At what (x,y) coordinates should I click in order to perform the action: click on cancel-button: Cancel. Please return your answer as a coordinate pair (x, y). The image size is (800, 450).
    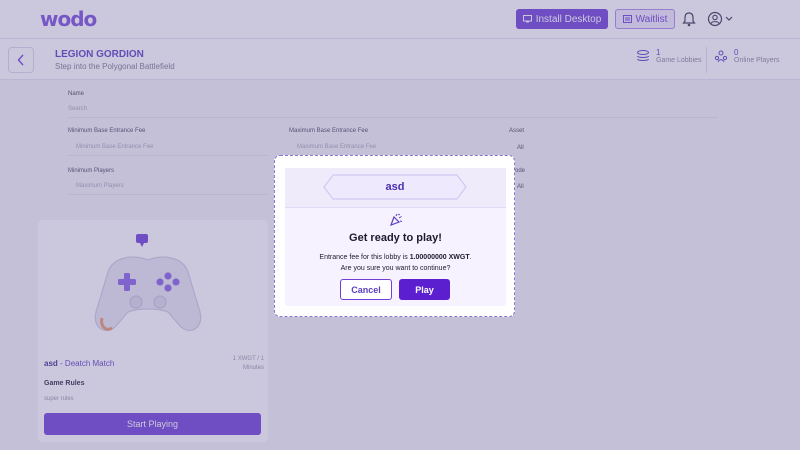
    Looking at the image, I should click on (366, 289).